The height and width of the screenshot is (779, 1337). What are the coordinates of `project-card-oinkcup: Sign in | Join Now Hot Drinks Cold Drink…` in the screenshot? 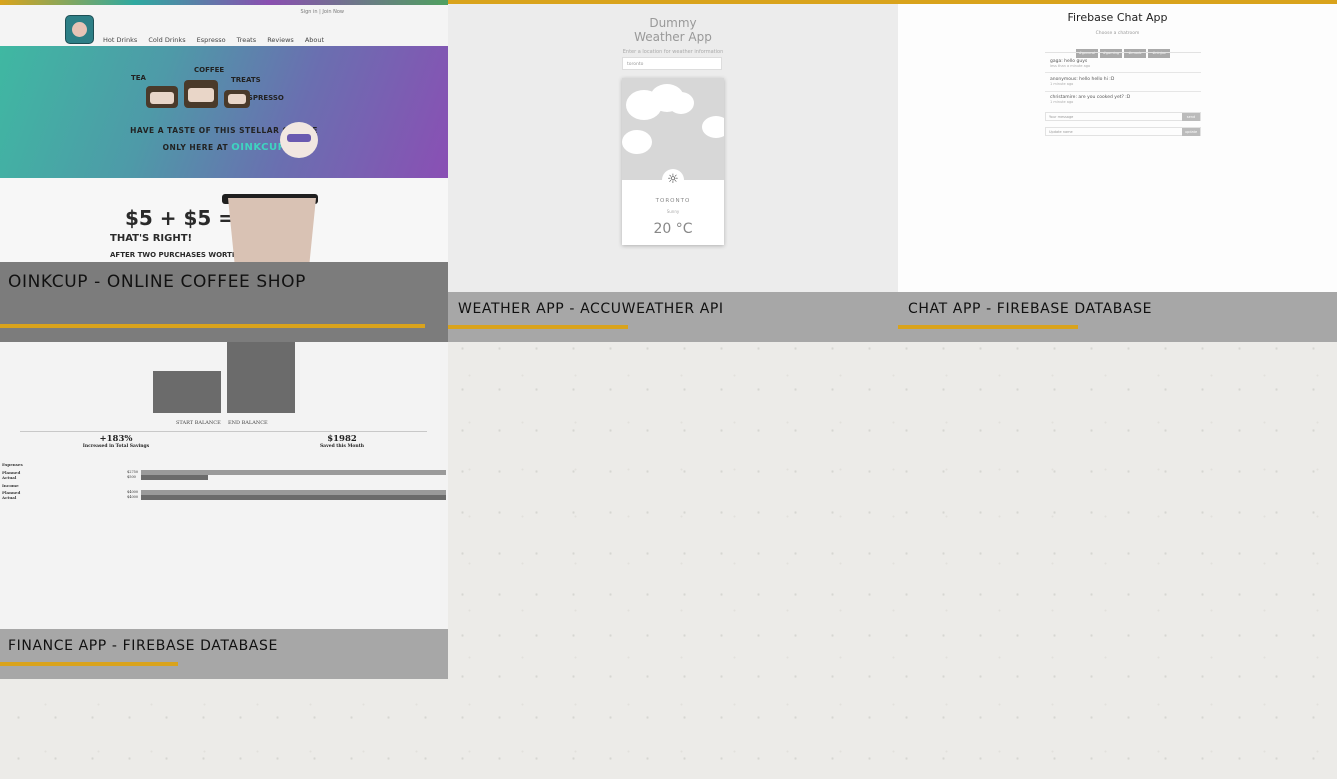 It's located at (224, 171).